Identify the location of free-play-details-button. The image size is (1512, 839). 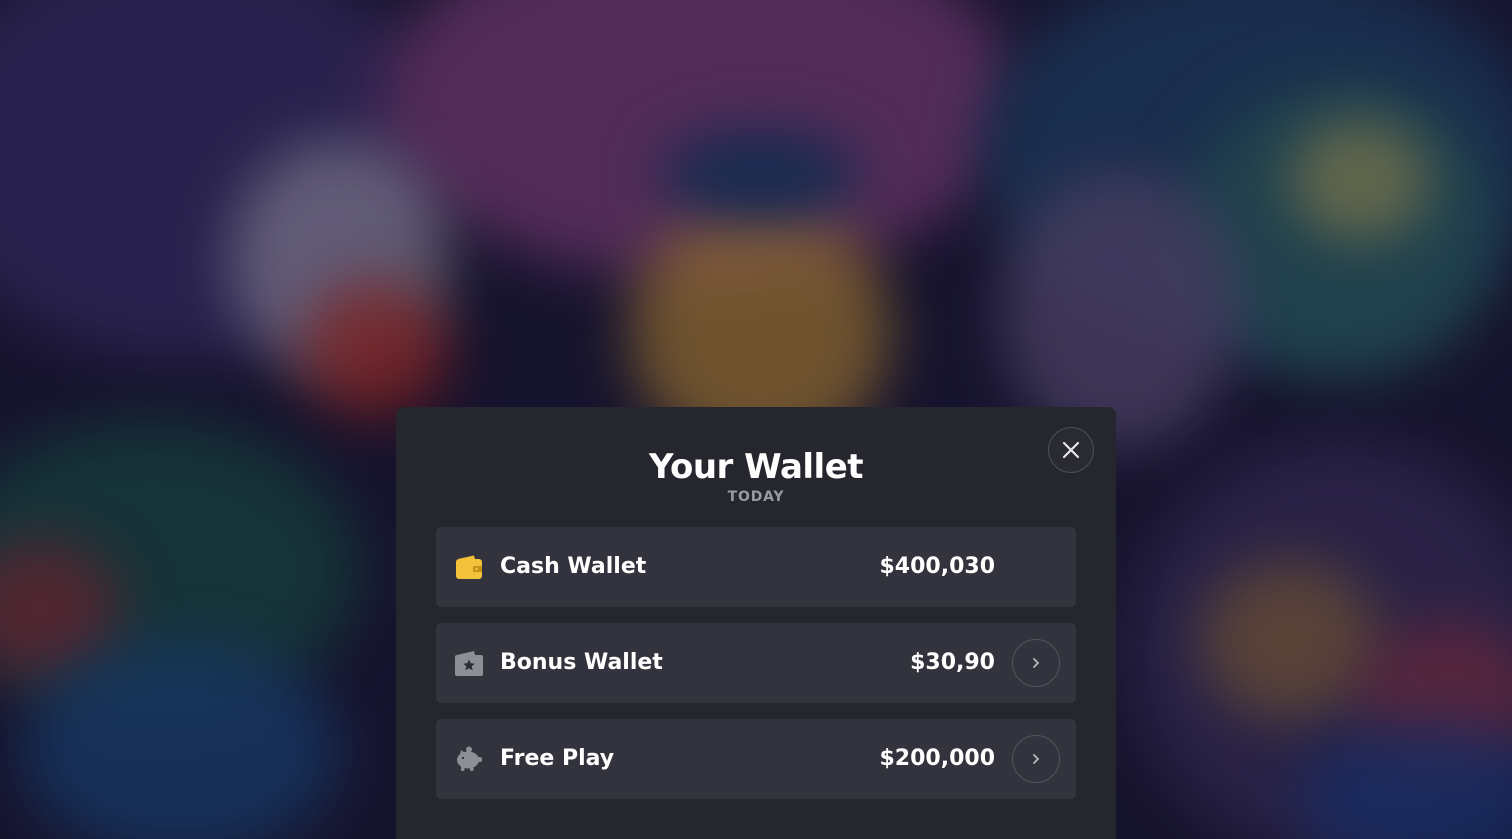
(1036, 759).